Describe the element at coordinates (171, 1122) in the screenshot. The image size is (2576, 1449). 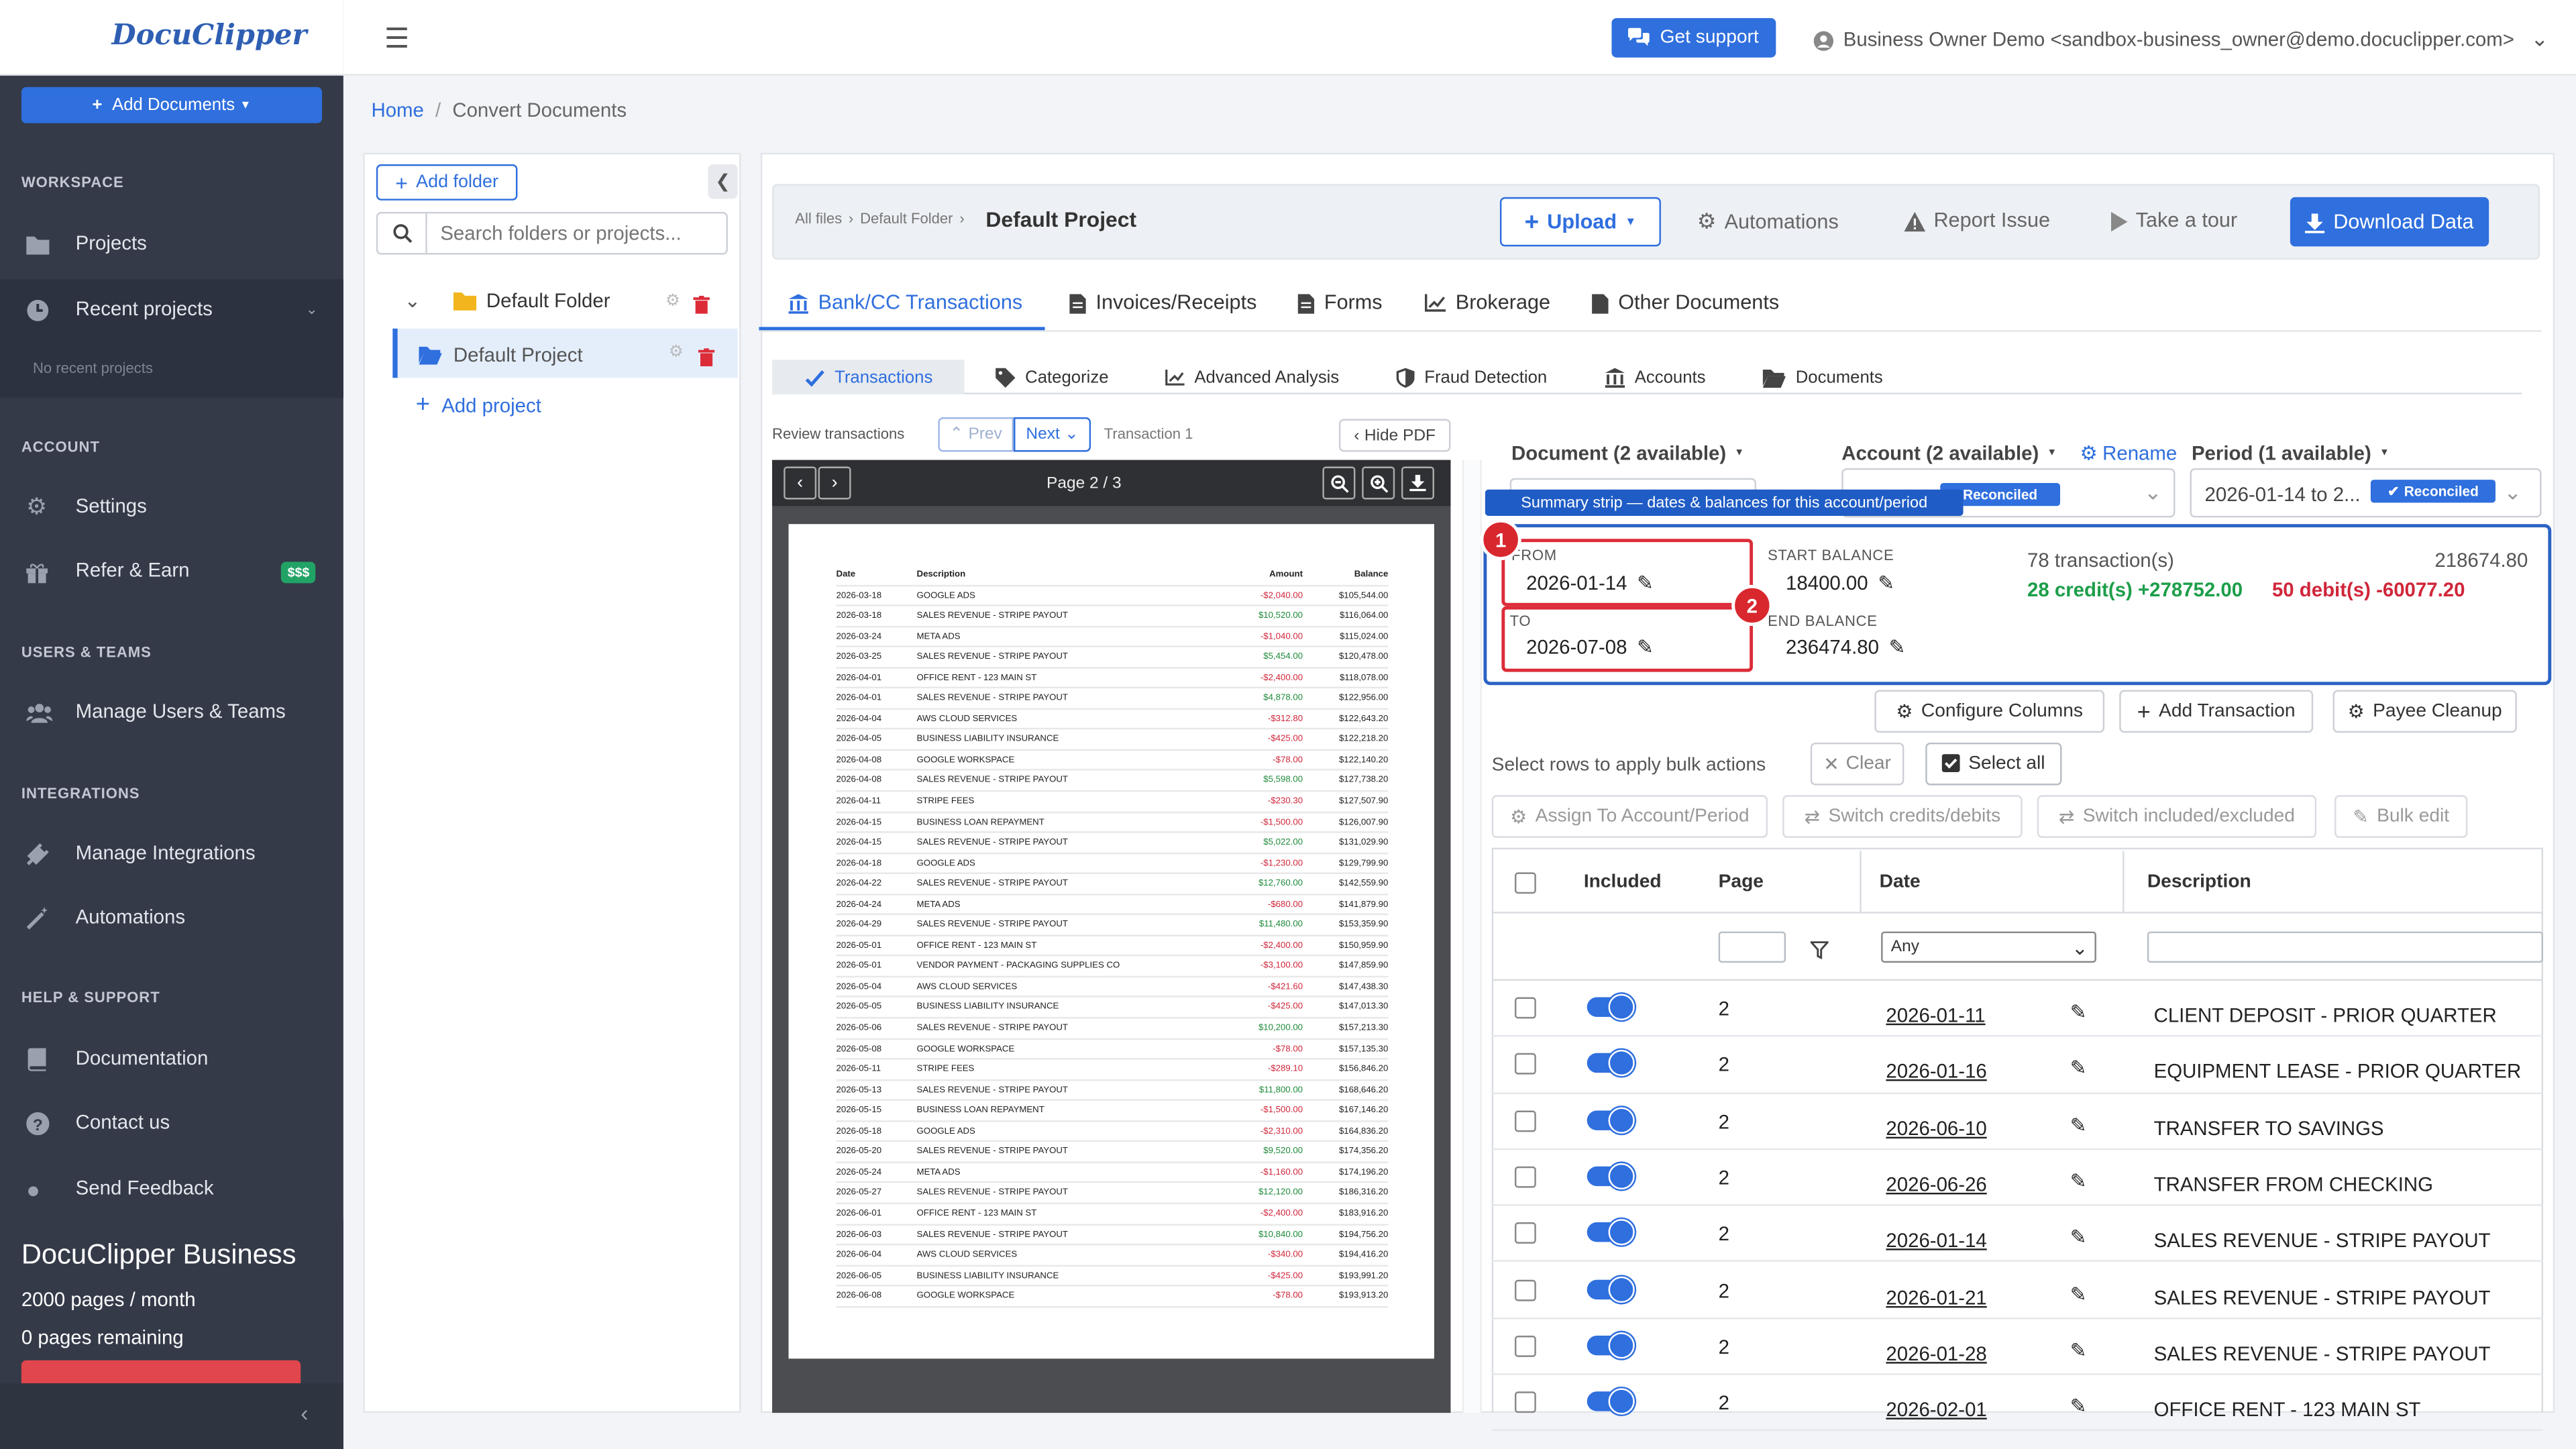
I see `sidebar-item-contact: ? Contact us` at that location.